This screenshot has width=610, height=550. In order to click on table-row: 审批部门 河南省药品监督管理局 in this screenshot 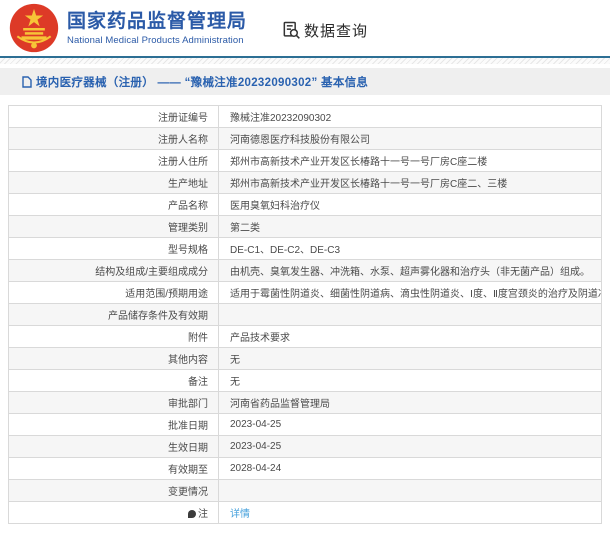, I will do `click(305, 402)`.